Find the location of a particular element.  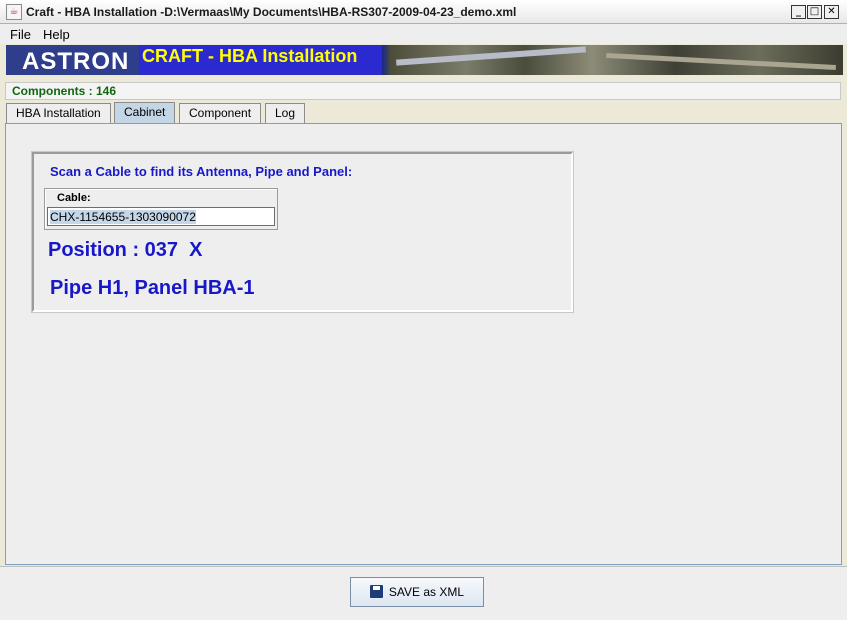

menu-bar: File Help is located at coordinates (423, 34).